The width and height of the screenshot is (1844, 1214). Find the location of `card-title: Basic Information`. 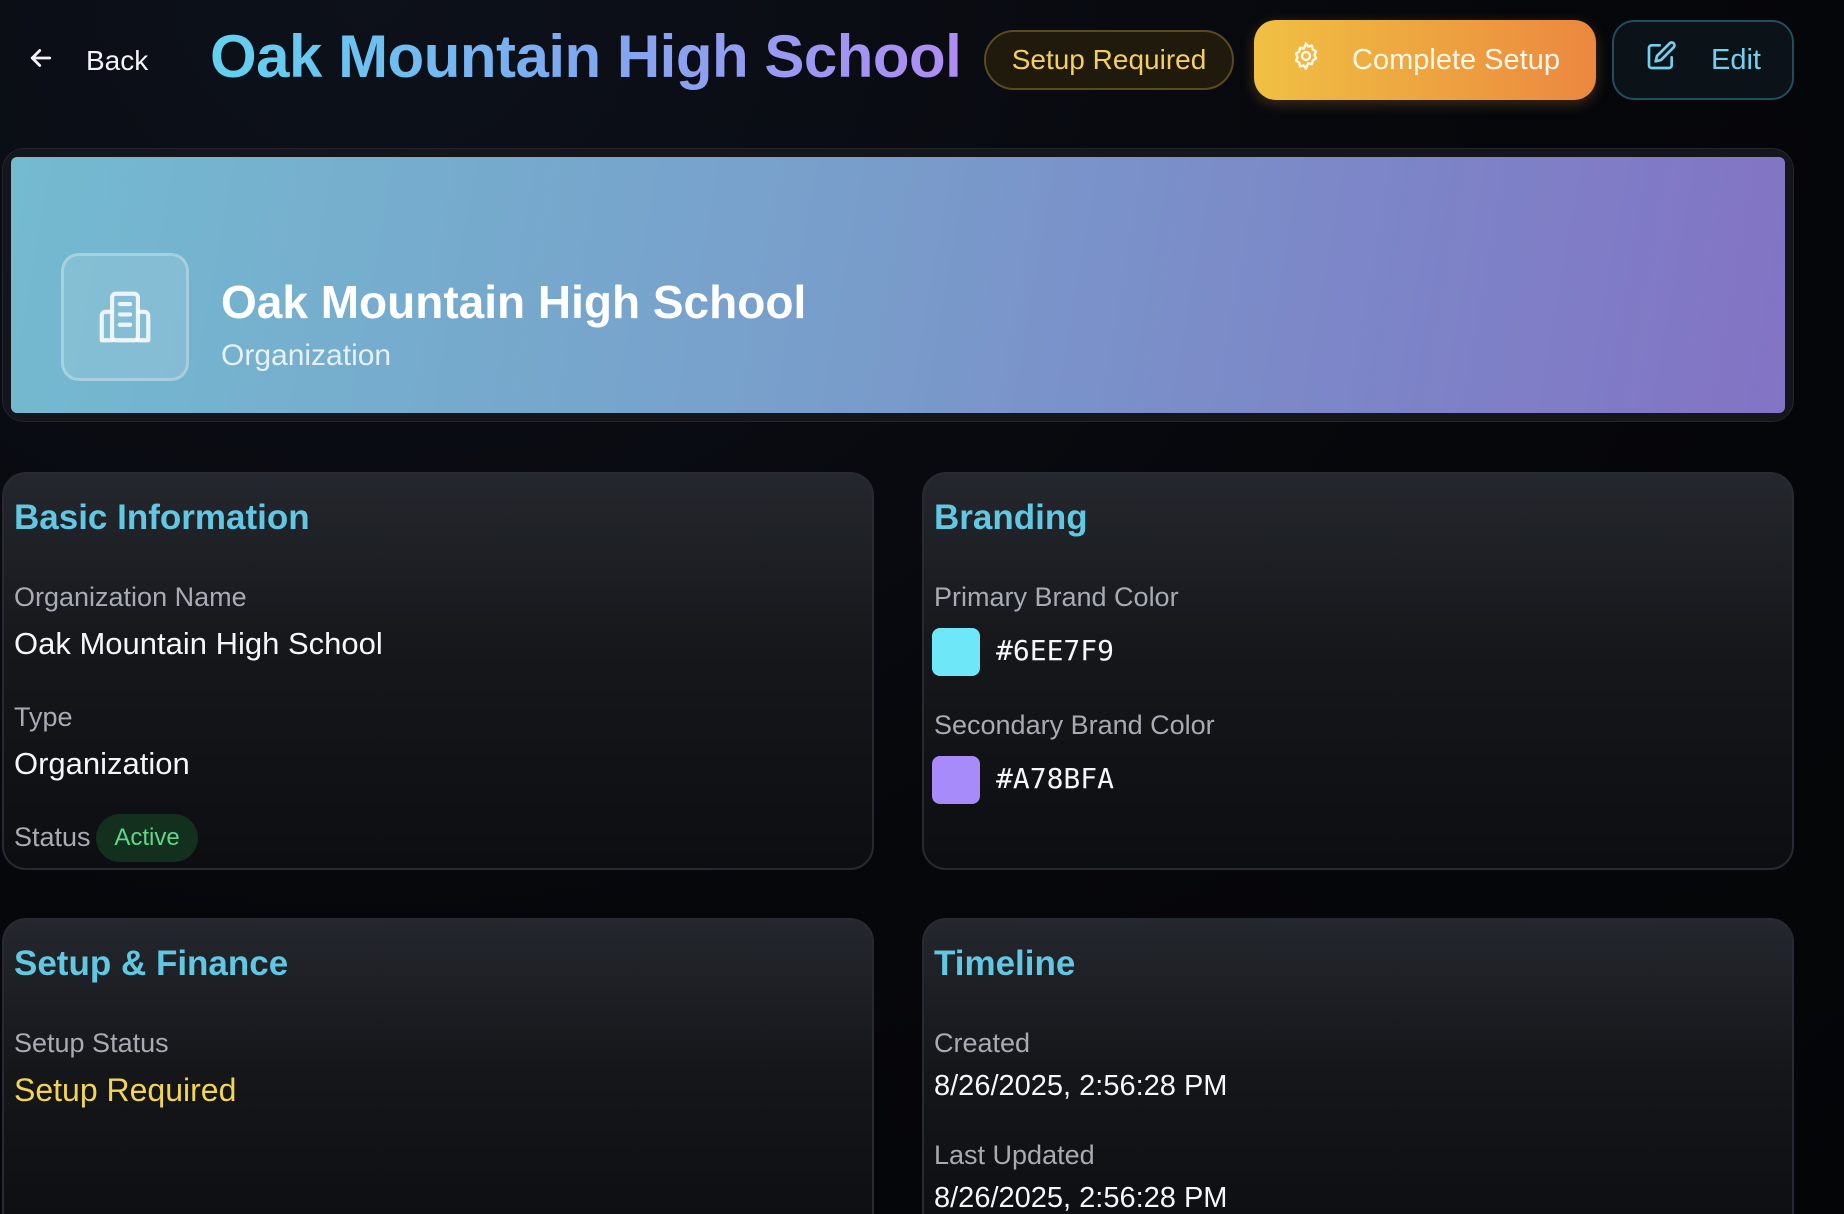

card-title: Basic Information is located at coordinates (162, 517).